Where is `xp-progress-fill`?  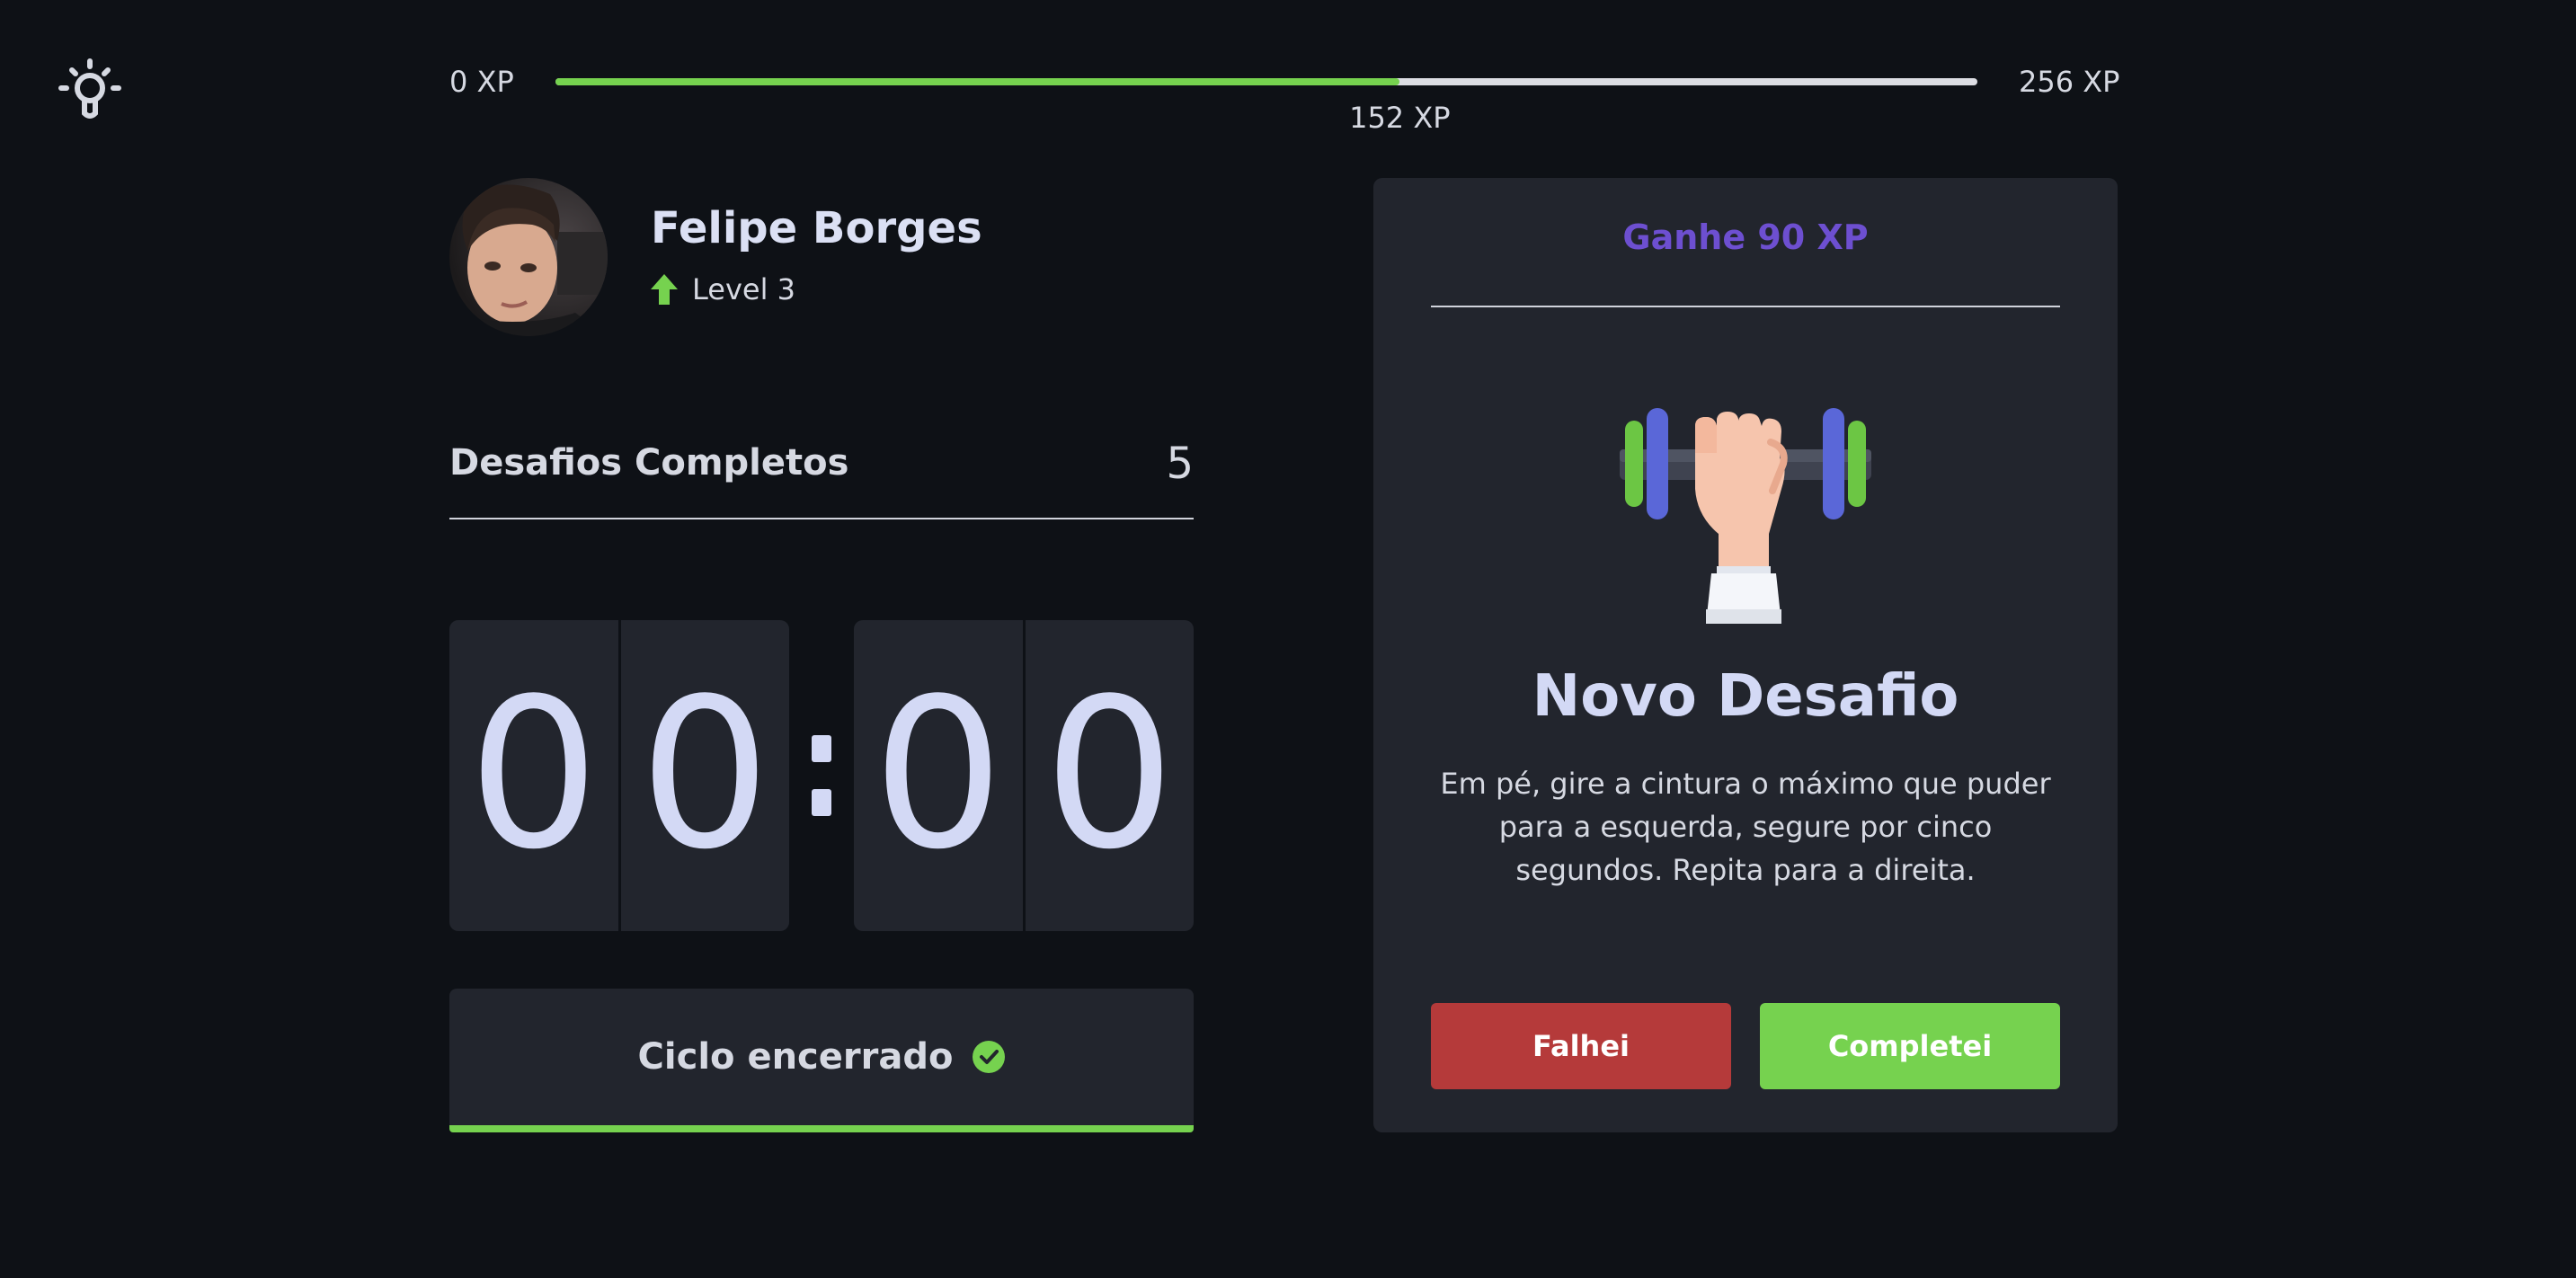
xp-progress-fill is located at coordinates (977, 81).